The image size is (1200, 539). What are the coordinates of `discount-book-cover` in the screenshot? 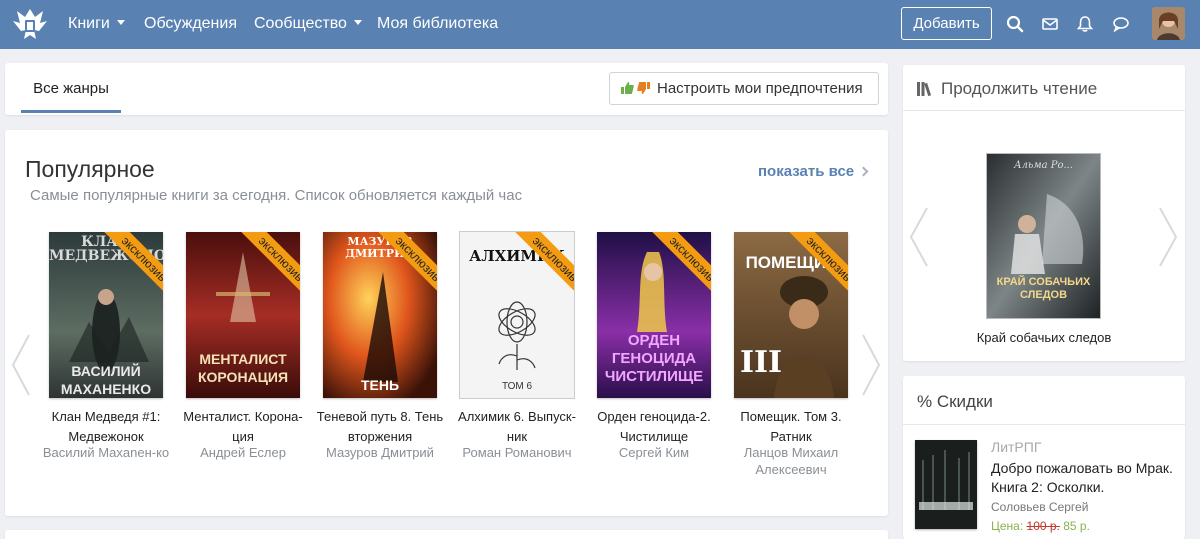 It's located at (946, 484).